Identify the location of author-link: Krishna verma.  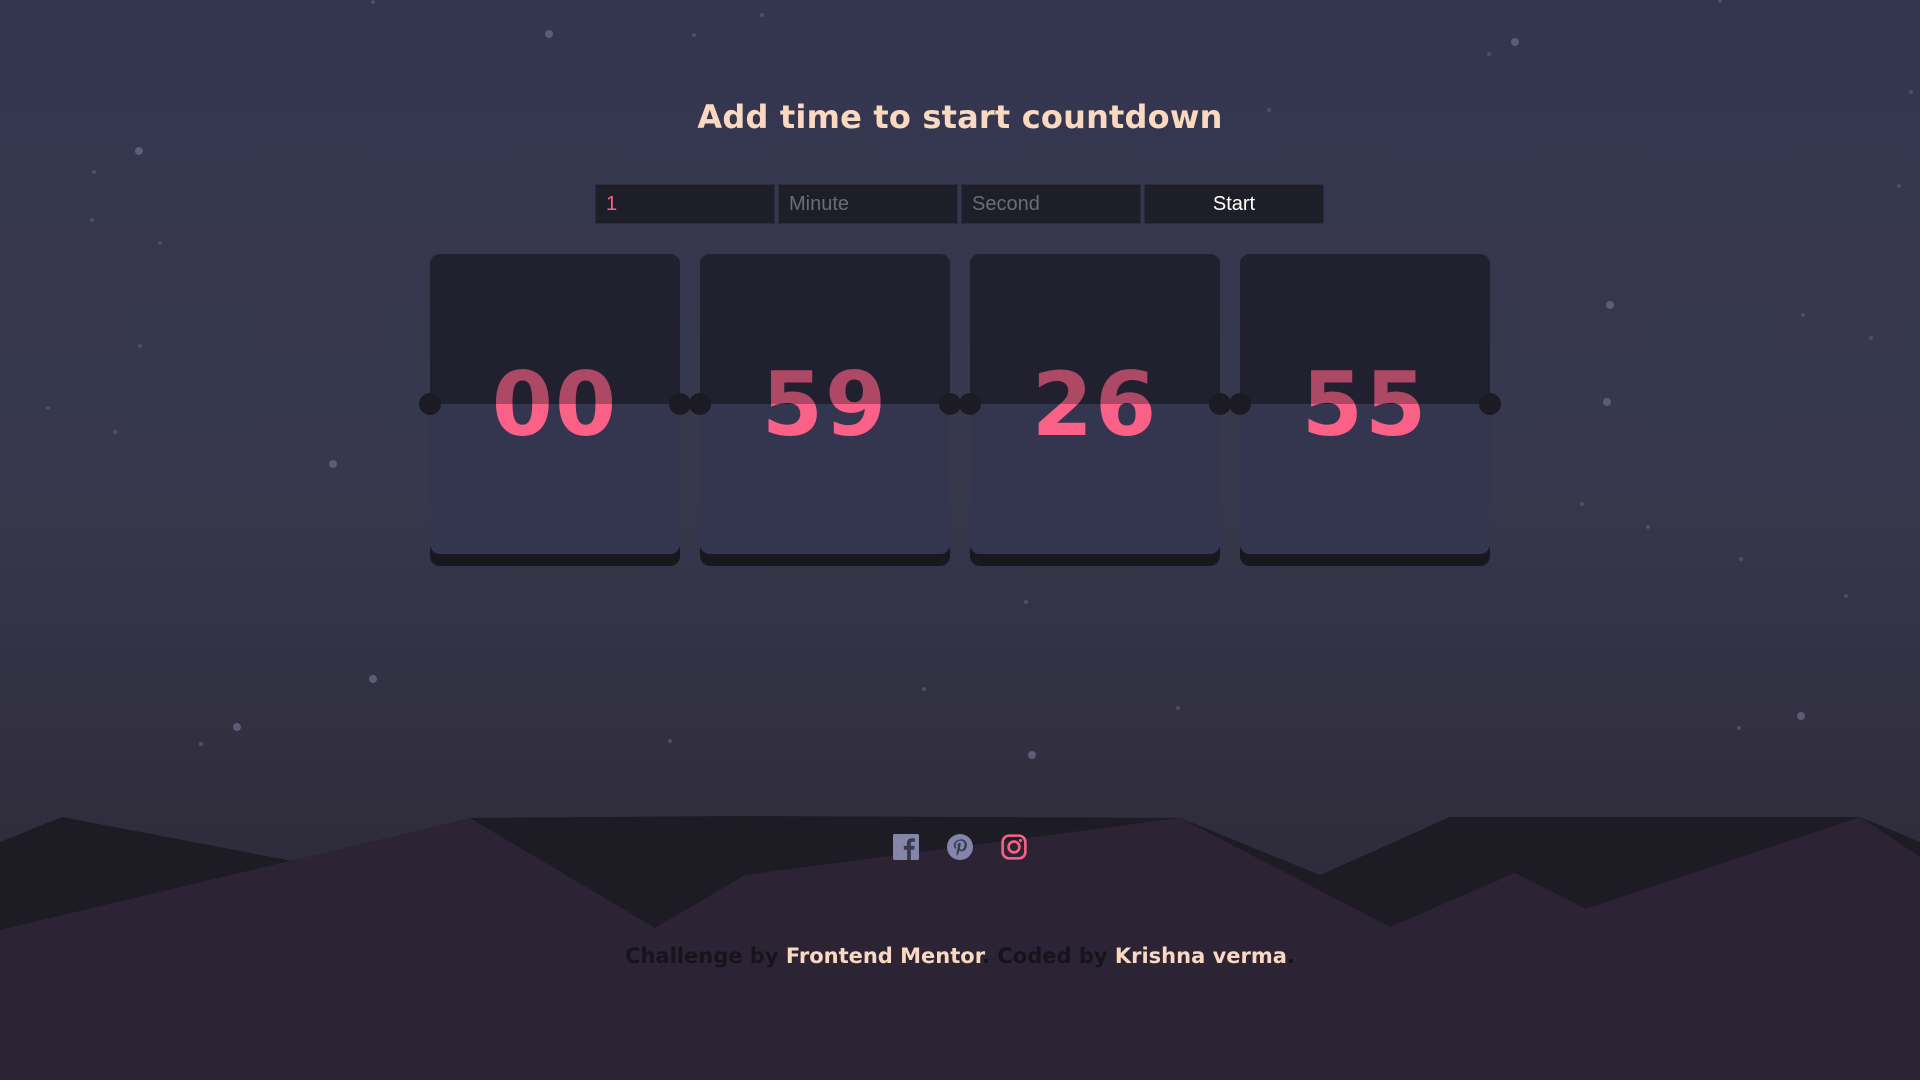
(1201, 956).